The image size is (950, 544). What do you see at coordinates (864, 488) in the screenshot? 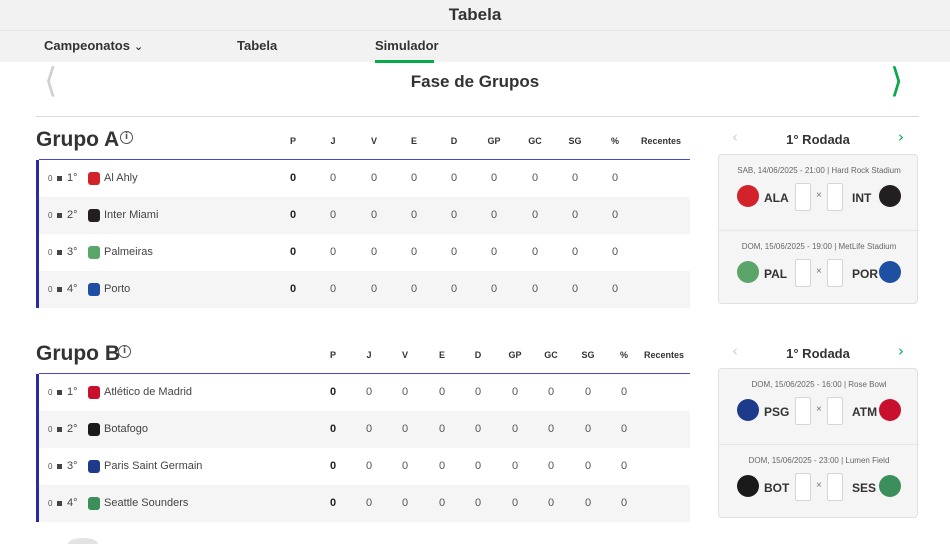
I see `away-team-abbr: SES` at bounding box center [864, 488].